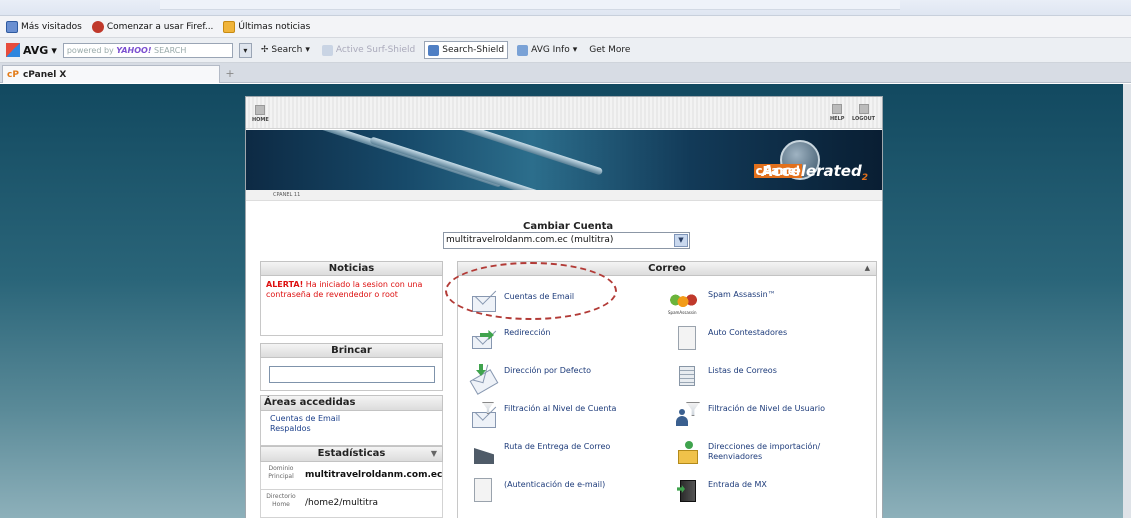 The width and height of the screenshot is (1131, 518). Describe the element at coordinates (13, 74) in the screenshot. I see `cpanel-favicon-icon: cP` at that location.